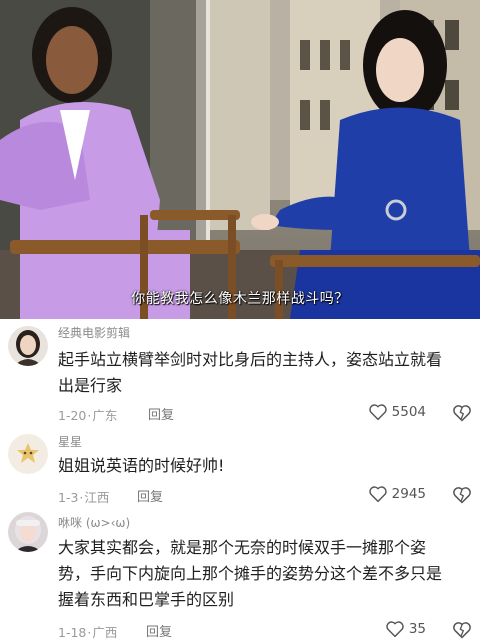  What do you see at coordinates (105, 632) in the screenshot?
I see `comment-location: 广西` at bounding box center [105, 632].